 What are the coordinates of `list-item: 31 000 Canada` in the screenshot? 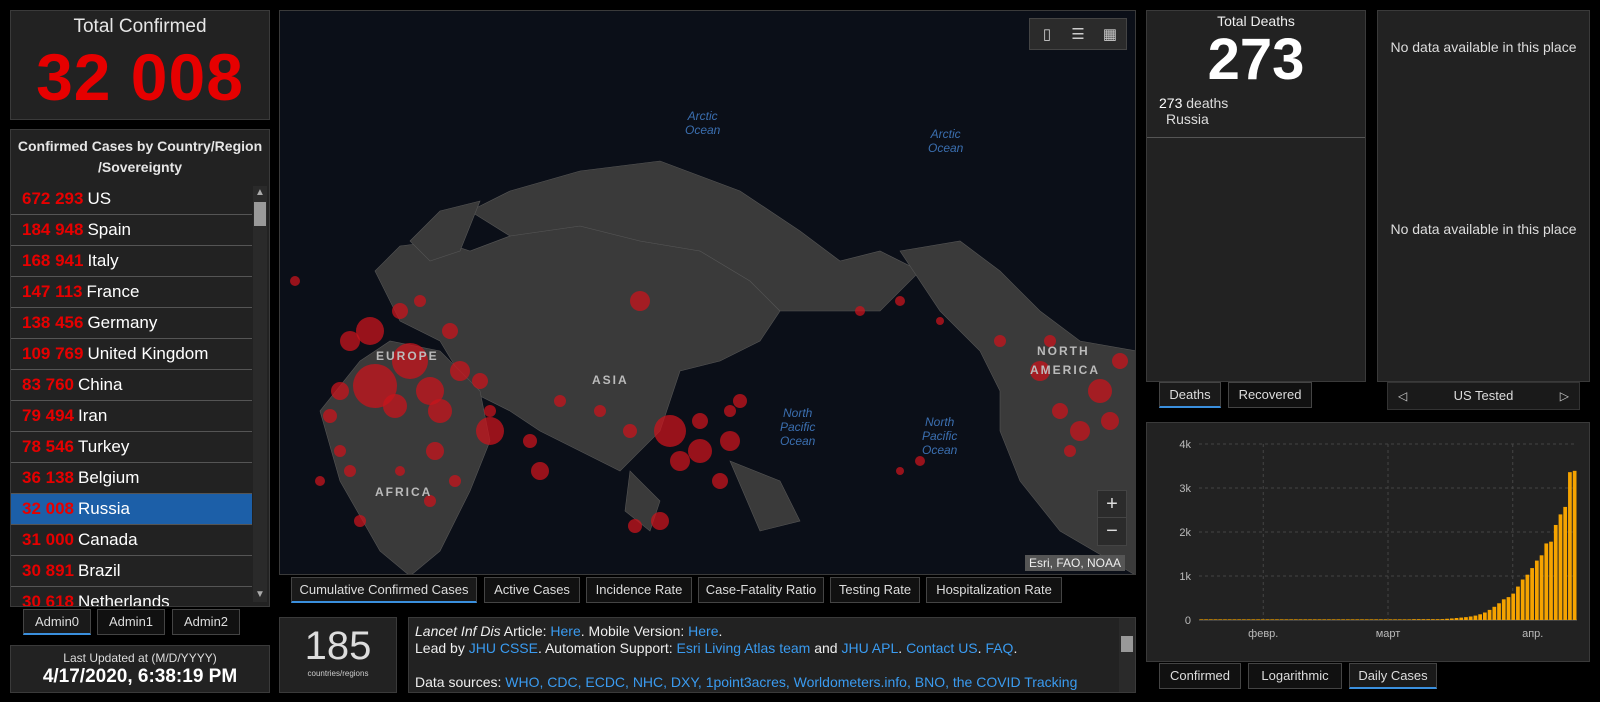 It's located at (131, 540).